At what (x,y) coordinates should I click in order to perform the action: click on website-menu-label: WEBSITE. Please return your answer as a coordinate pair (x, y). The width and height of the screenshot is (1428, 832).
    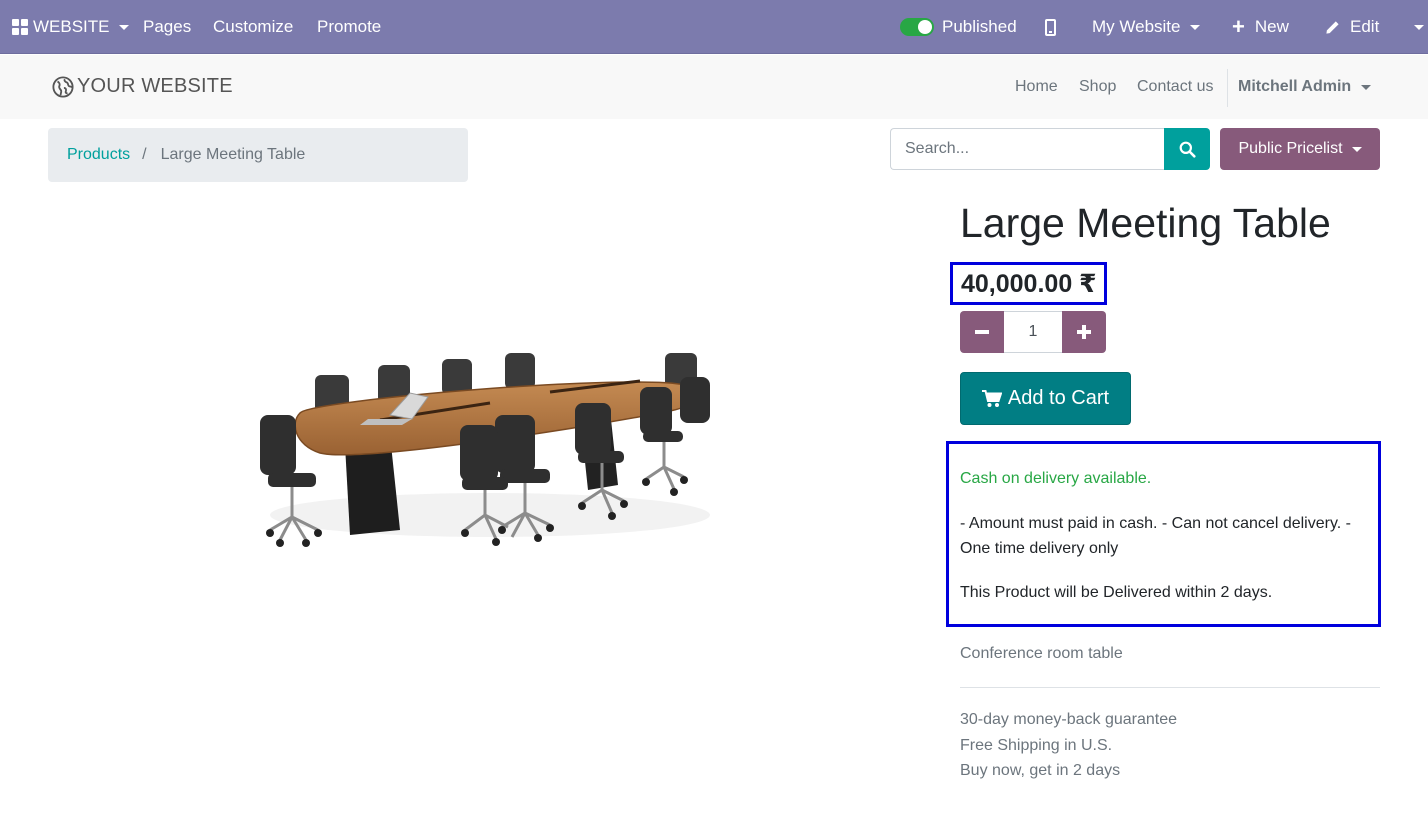
    Looking at the image, I should click on (71, 26).